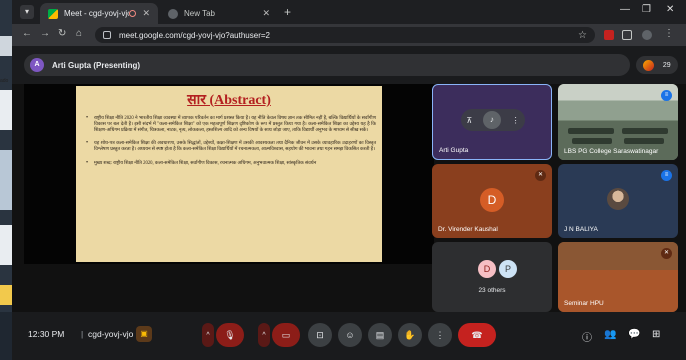 The height and width of the screenshot is (360, 686). What do you see at coordinates (669, 33) in the screenshot?
I see `browser-menu-icon: ⋮` at bounding box center [669, 33].